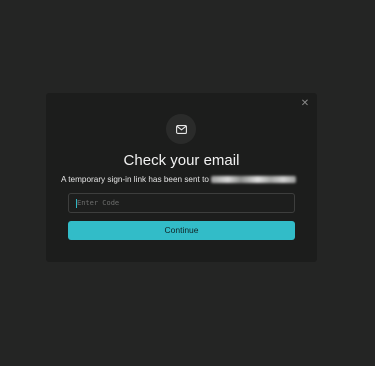  What do you see at coordinates (253, 180) in the screenshot?
I see `redacted-email` at bounding box center [253, 180].